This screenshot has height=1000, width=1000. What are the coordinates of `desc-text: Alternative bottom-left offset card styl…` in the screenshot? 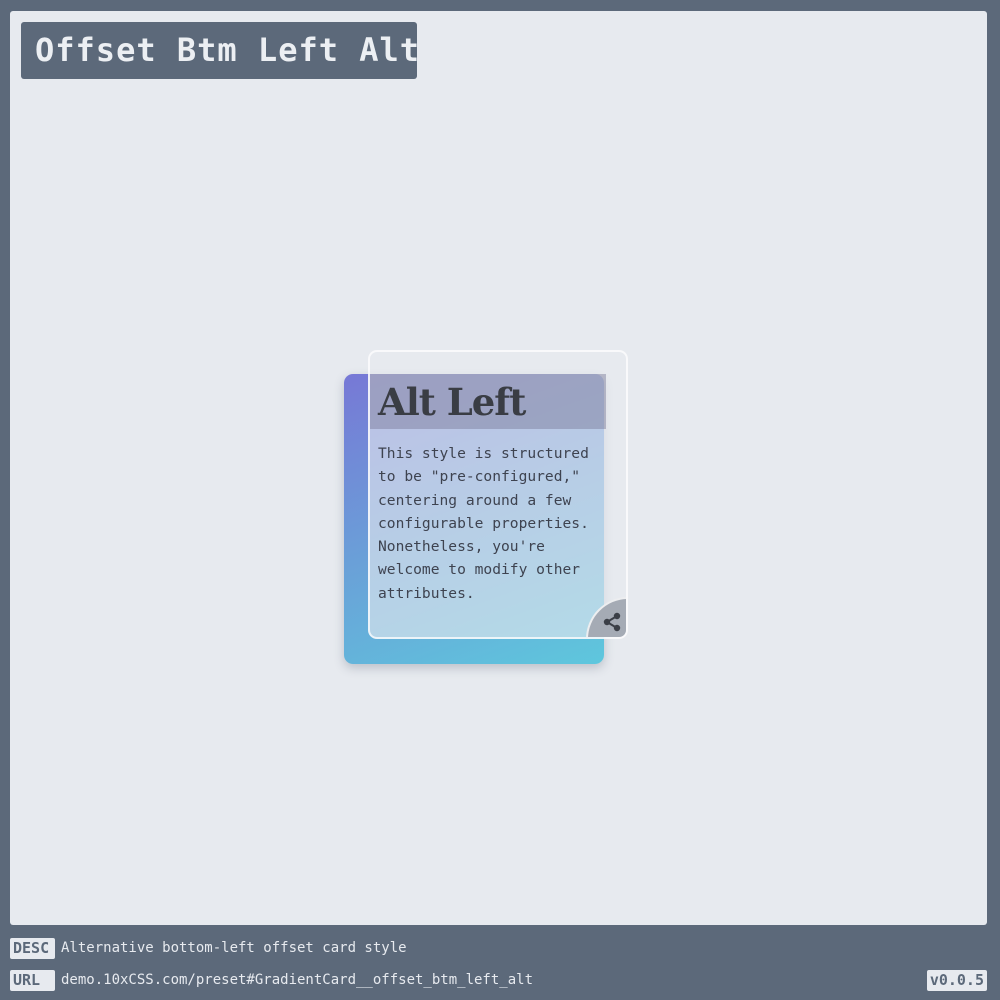 It's located at (234, 948).